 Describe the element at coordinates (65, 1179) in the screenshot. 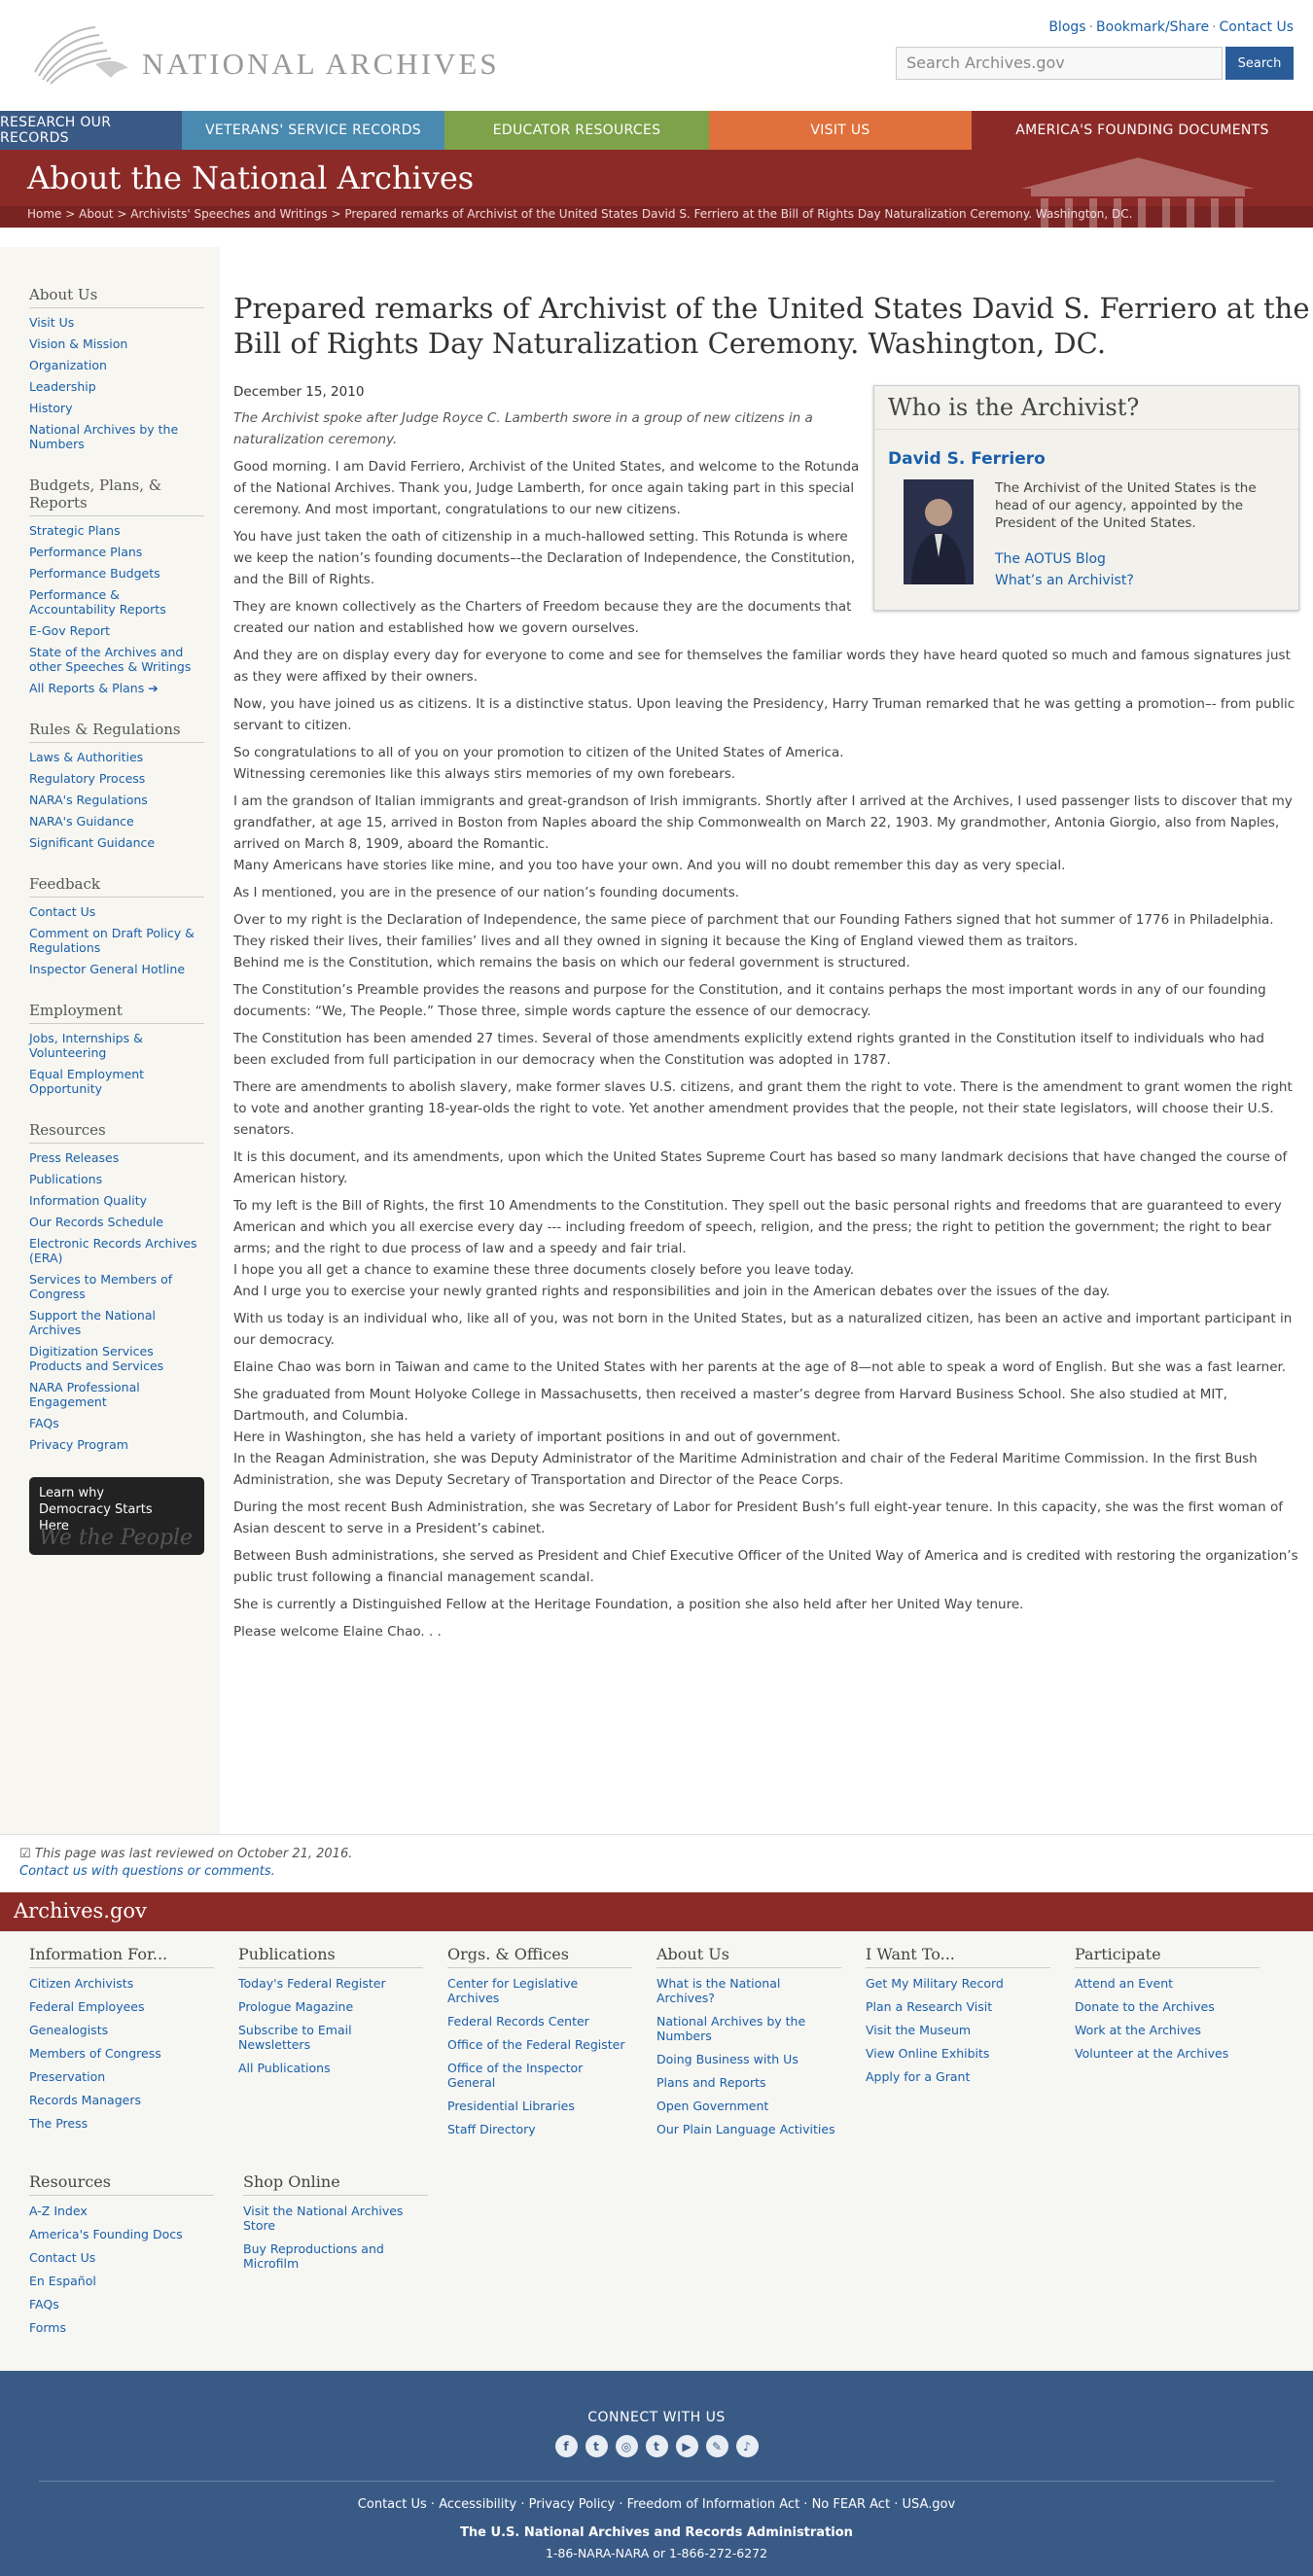

I see `sidebar-item-publications: Publications` at that location.